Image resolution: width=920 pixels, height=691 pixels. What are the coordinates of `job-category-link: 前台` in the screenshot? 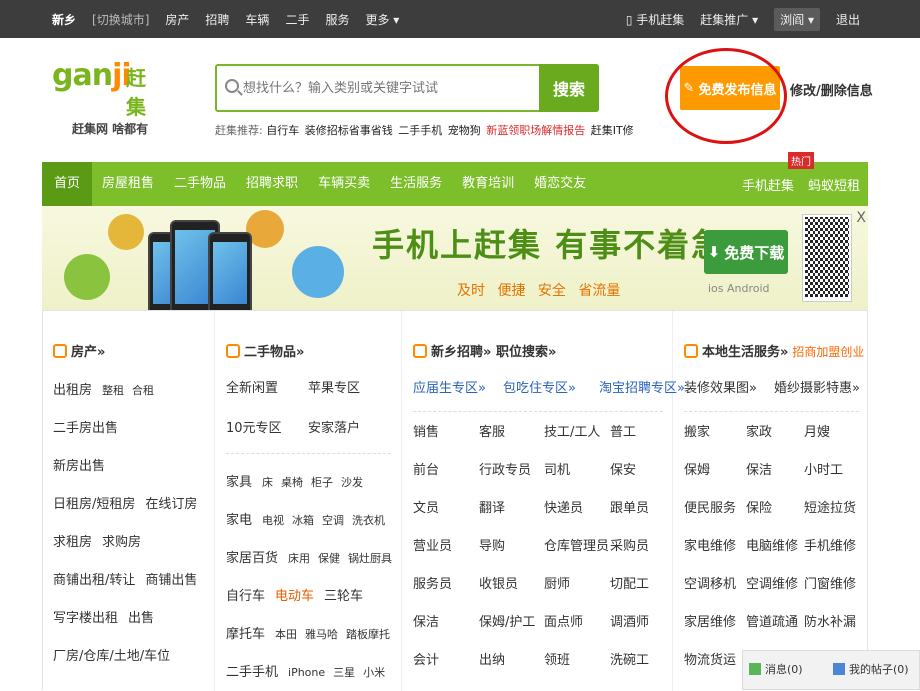 It's located at (426, 468).